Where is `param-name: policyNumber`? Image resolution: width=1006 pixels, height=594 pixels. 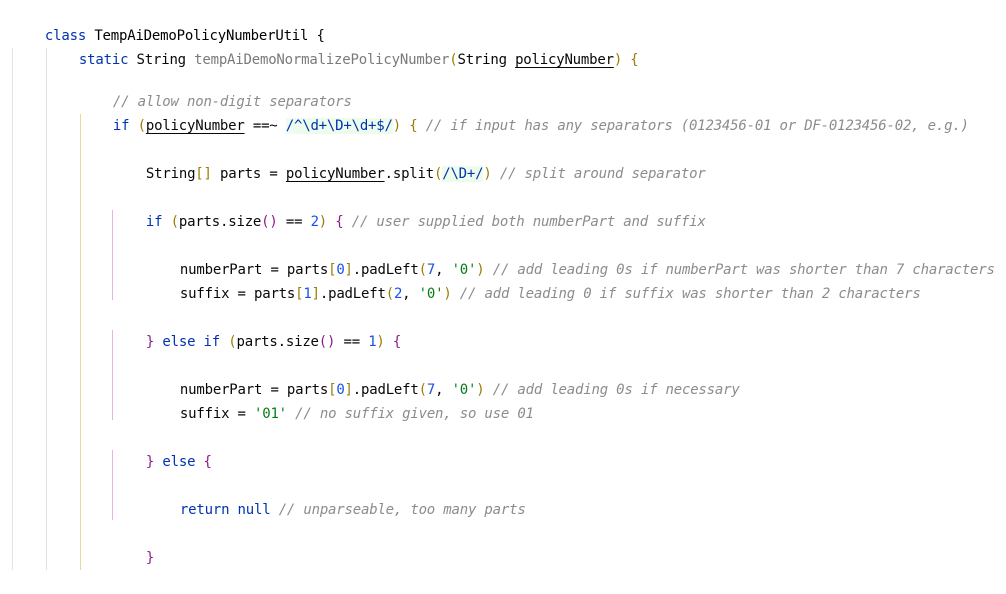 param-name: policyNumber is located at coordinates (564, 60).